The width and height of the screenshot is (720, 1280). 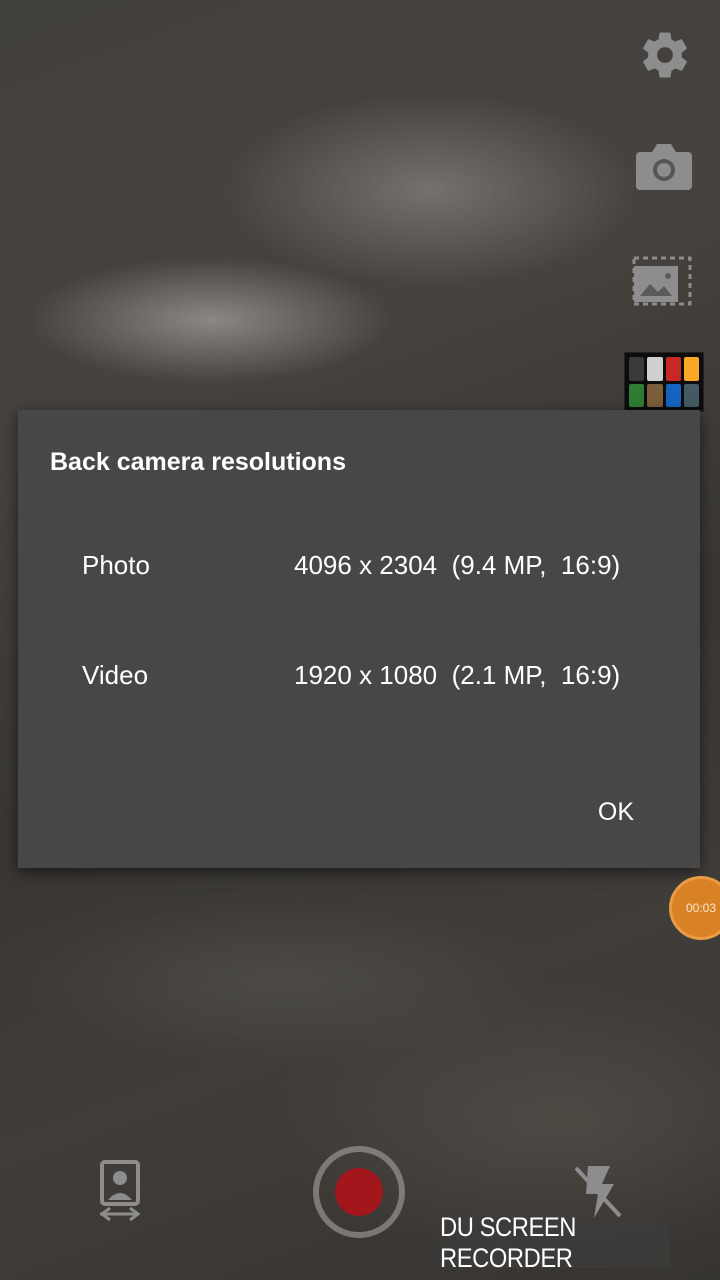 I want to click on aspect-ratio-icon, so click(x=662, y=281).